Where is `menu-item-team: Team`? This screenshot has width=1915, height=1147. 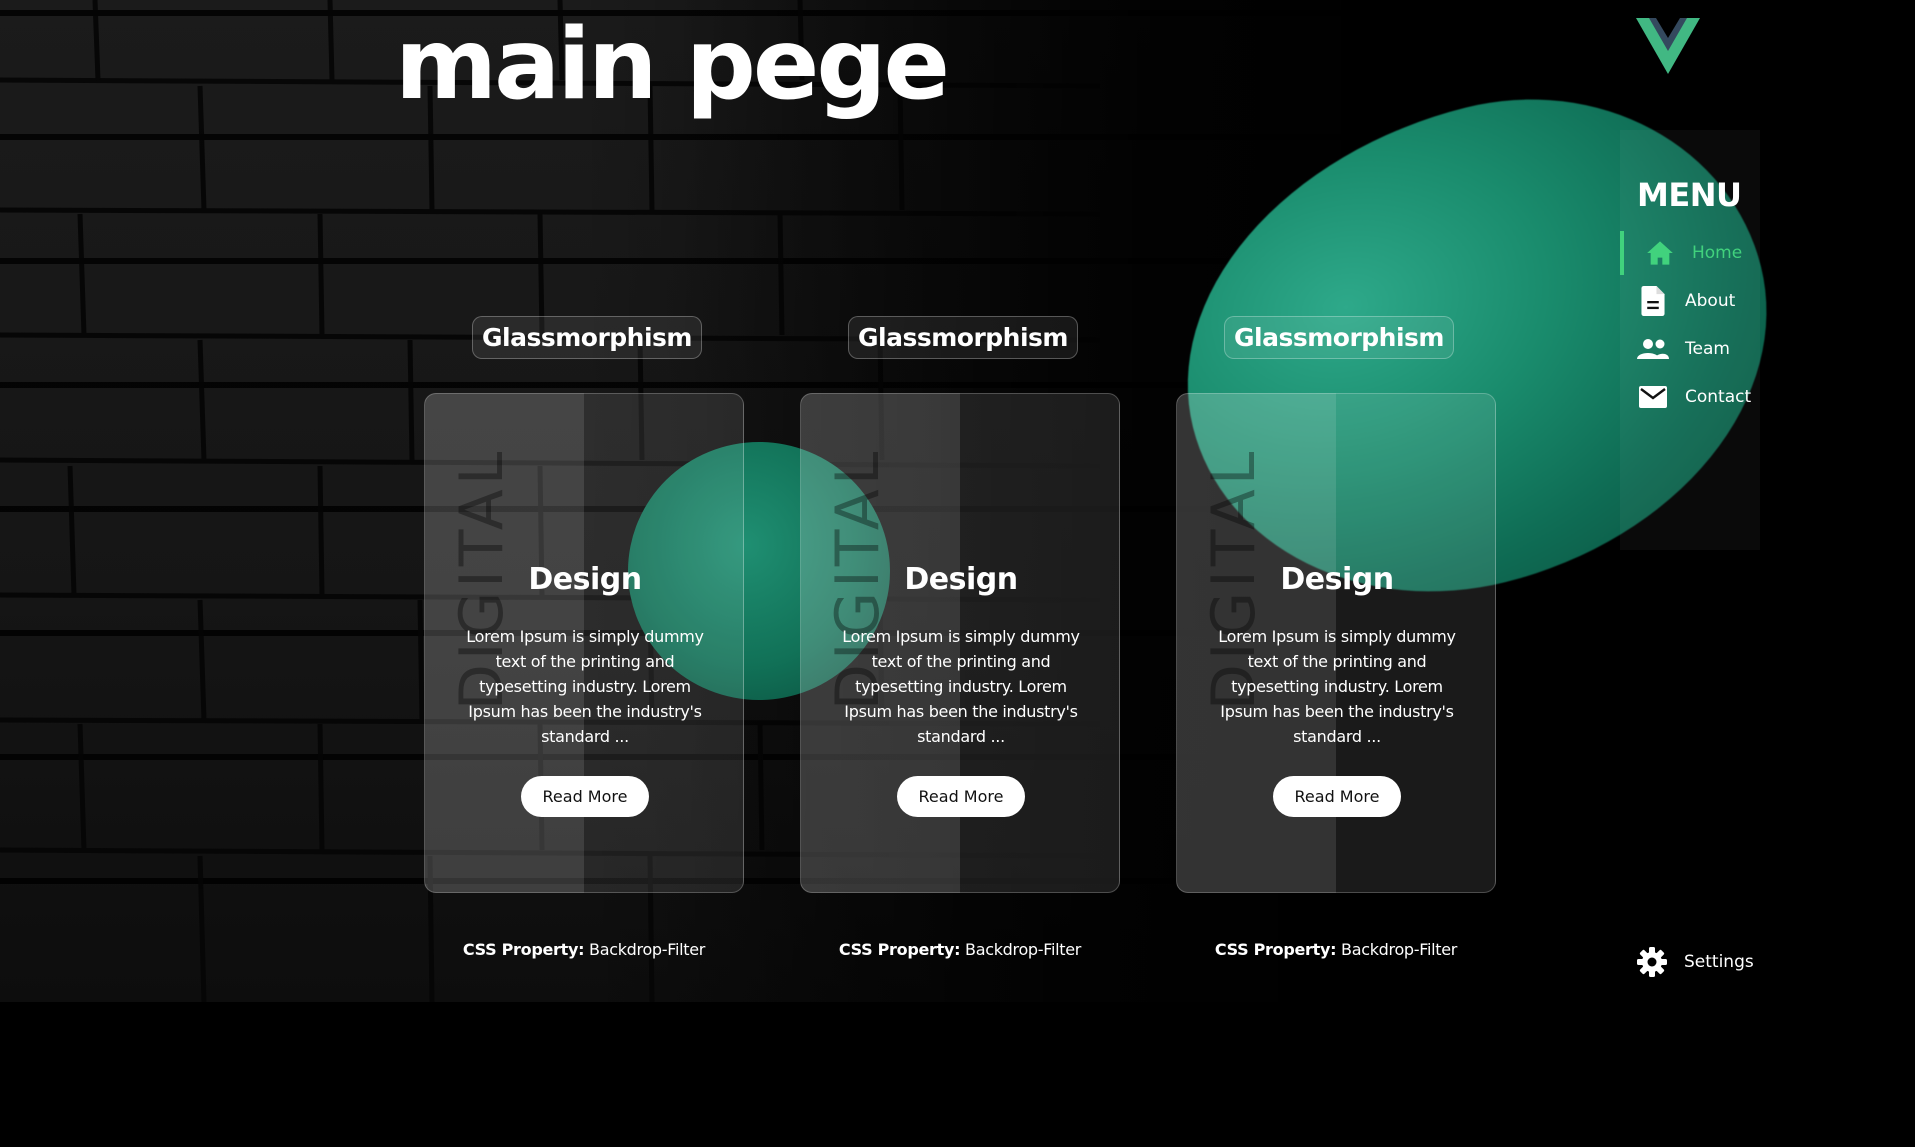
menu-item-team: Team is located at coordinates (1700, 349).